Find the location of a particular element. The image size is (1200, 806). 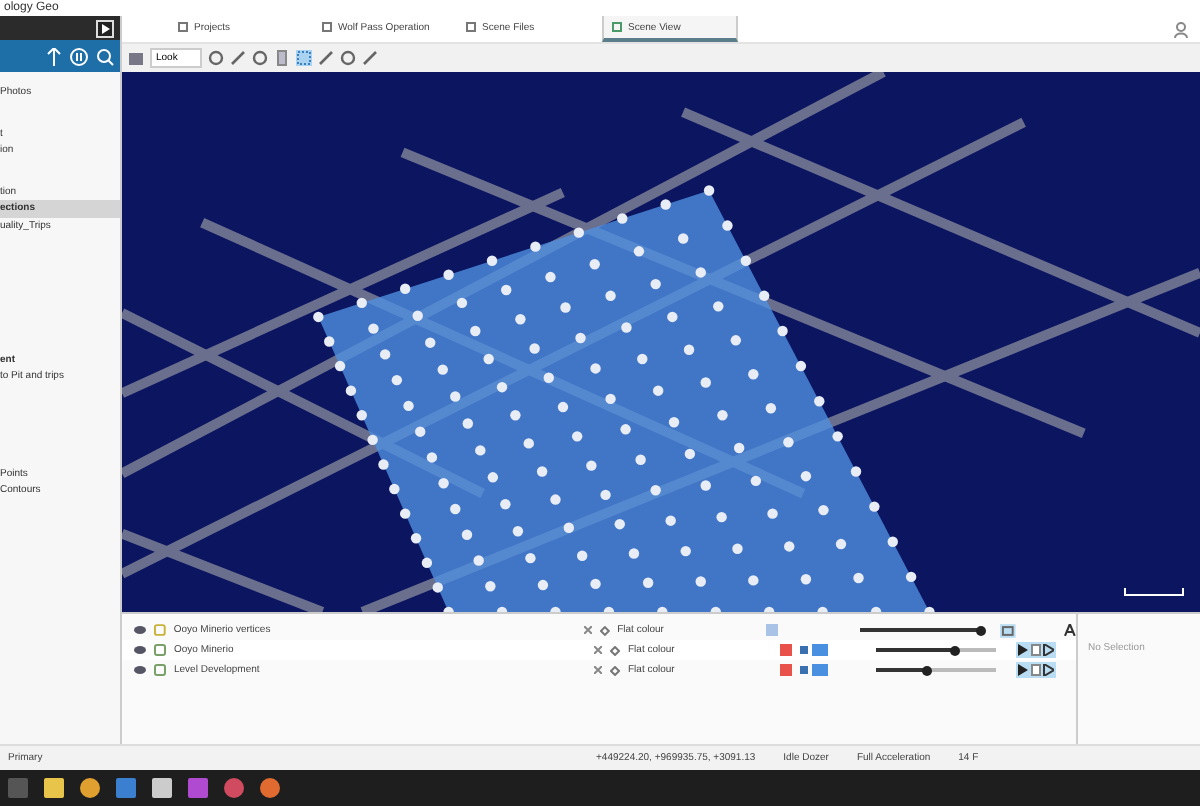

play-icon is located at coordinates (105, 28).